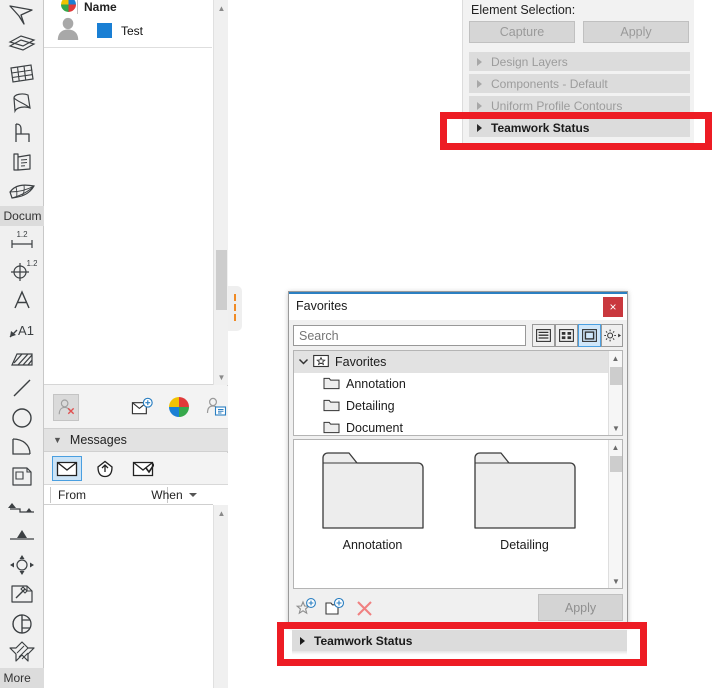 The width and height of the screenshot is (727, 688). What do you see at coordinates (524, 545) in the screenshot?
I see `grid-item-label: Detailing` at bounding box center [524, 545].